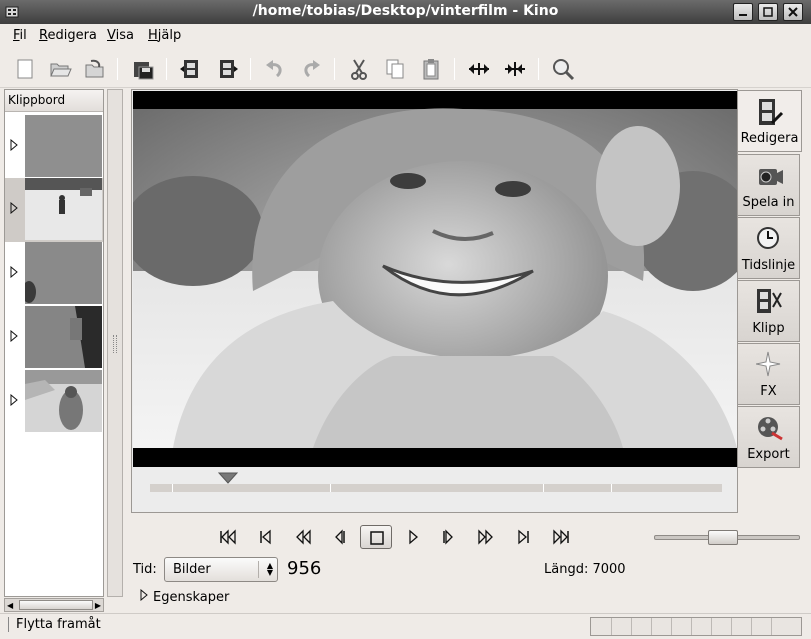 This screenshot has height=639, width=811. Describe the element at coordinates (221, 569) in the screenshot. I see `time-format-select: Bilder ▲ ▼` at that location.